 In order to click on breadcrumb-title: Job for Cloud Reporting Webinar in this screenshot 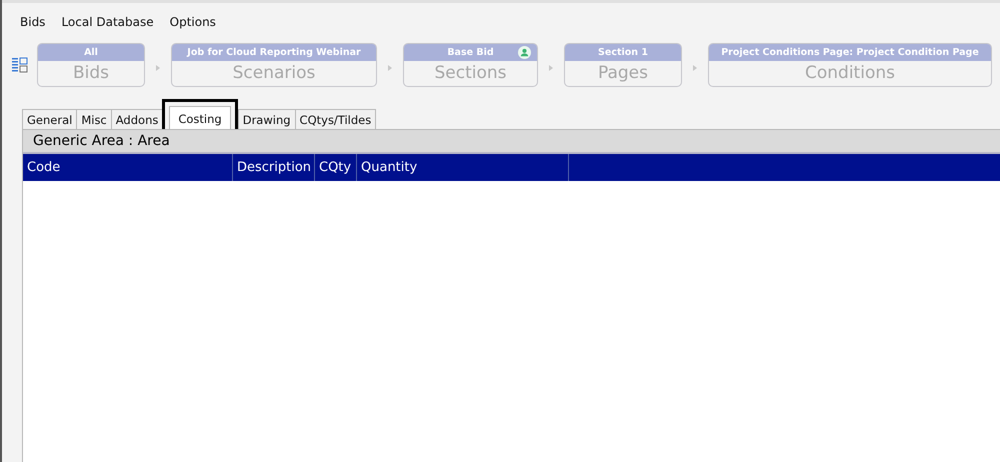, I will do `click(274, 52)`.